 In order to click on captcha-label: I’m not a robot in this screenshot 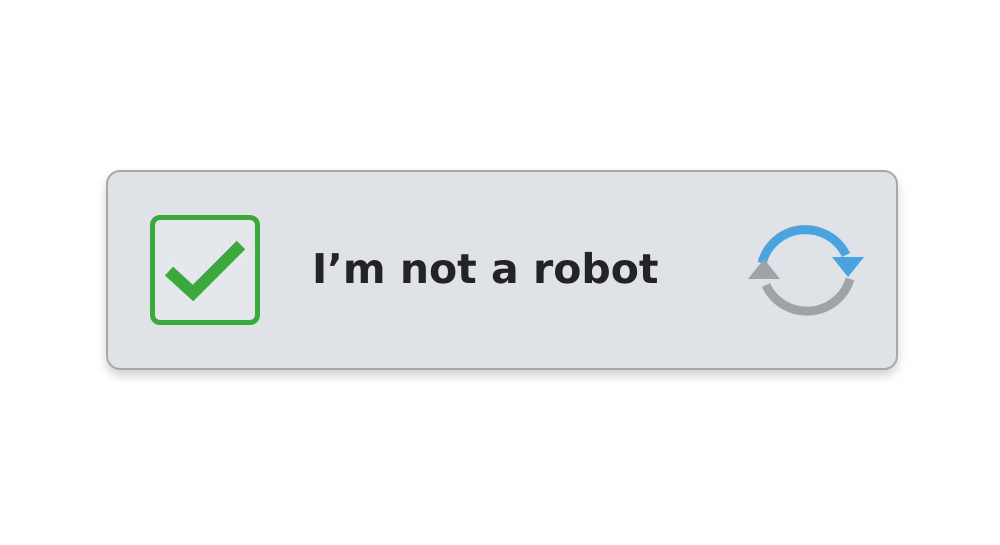, I will do `click(485, 270)`.